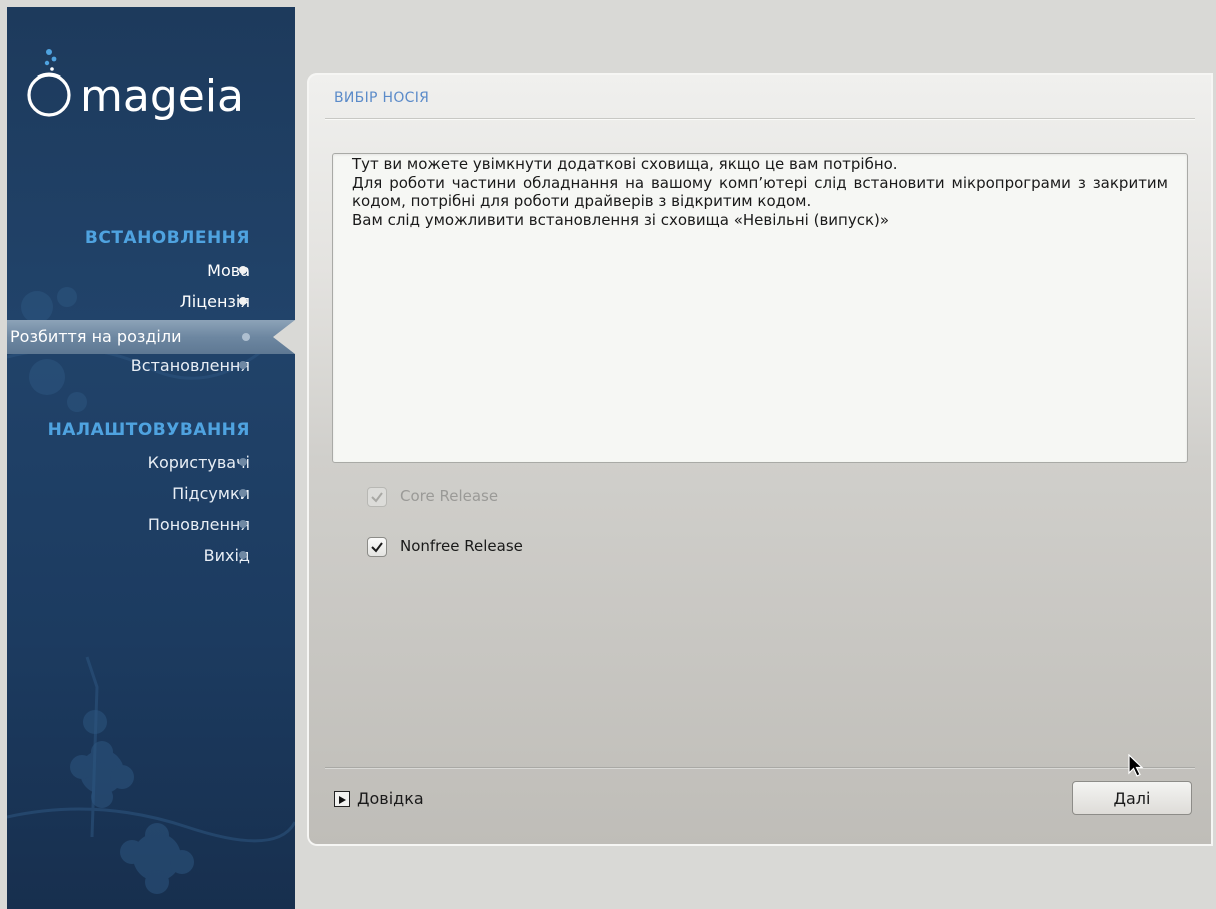 This screenshot has height=909, width=1216. What do you see at coordinates (1136, 765) in the screenshot?
I see `mouse-pointer-icon` at bounding box center [1136, 765].